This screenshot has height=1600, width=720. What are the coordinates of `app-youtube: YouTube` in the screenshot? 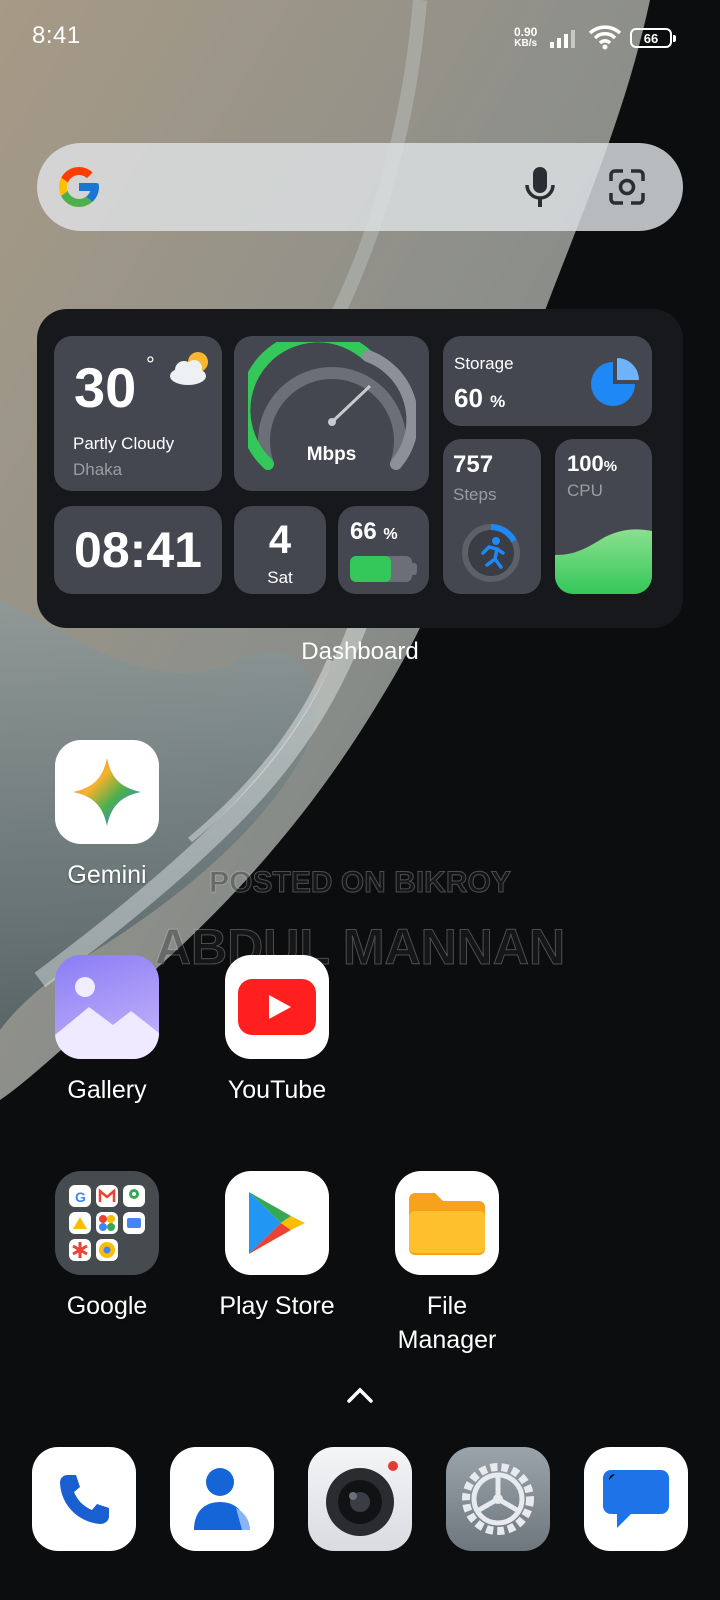 It's located at (277, 1031).